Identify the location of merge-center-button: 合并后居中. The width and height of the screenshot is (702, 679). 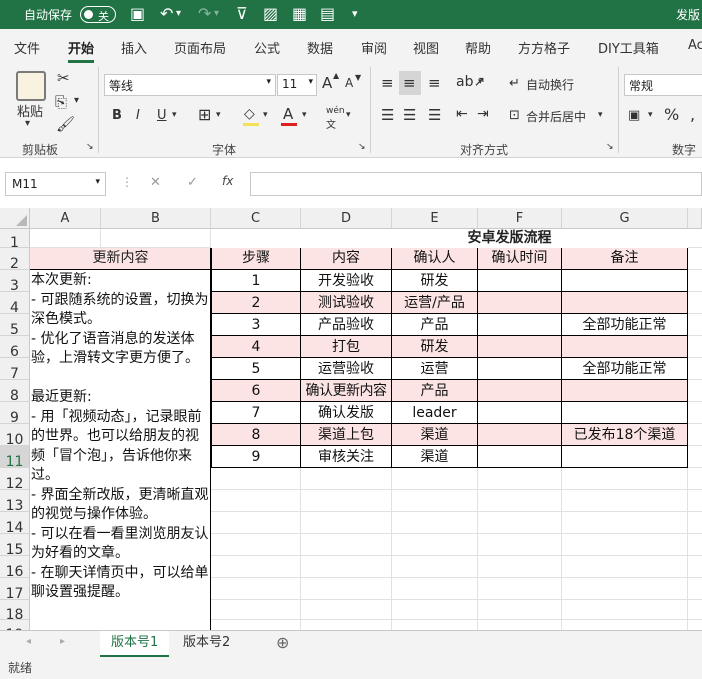
(556, 116).